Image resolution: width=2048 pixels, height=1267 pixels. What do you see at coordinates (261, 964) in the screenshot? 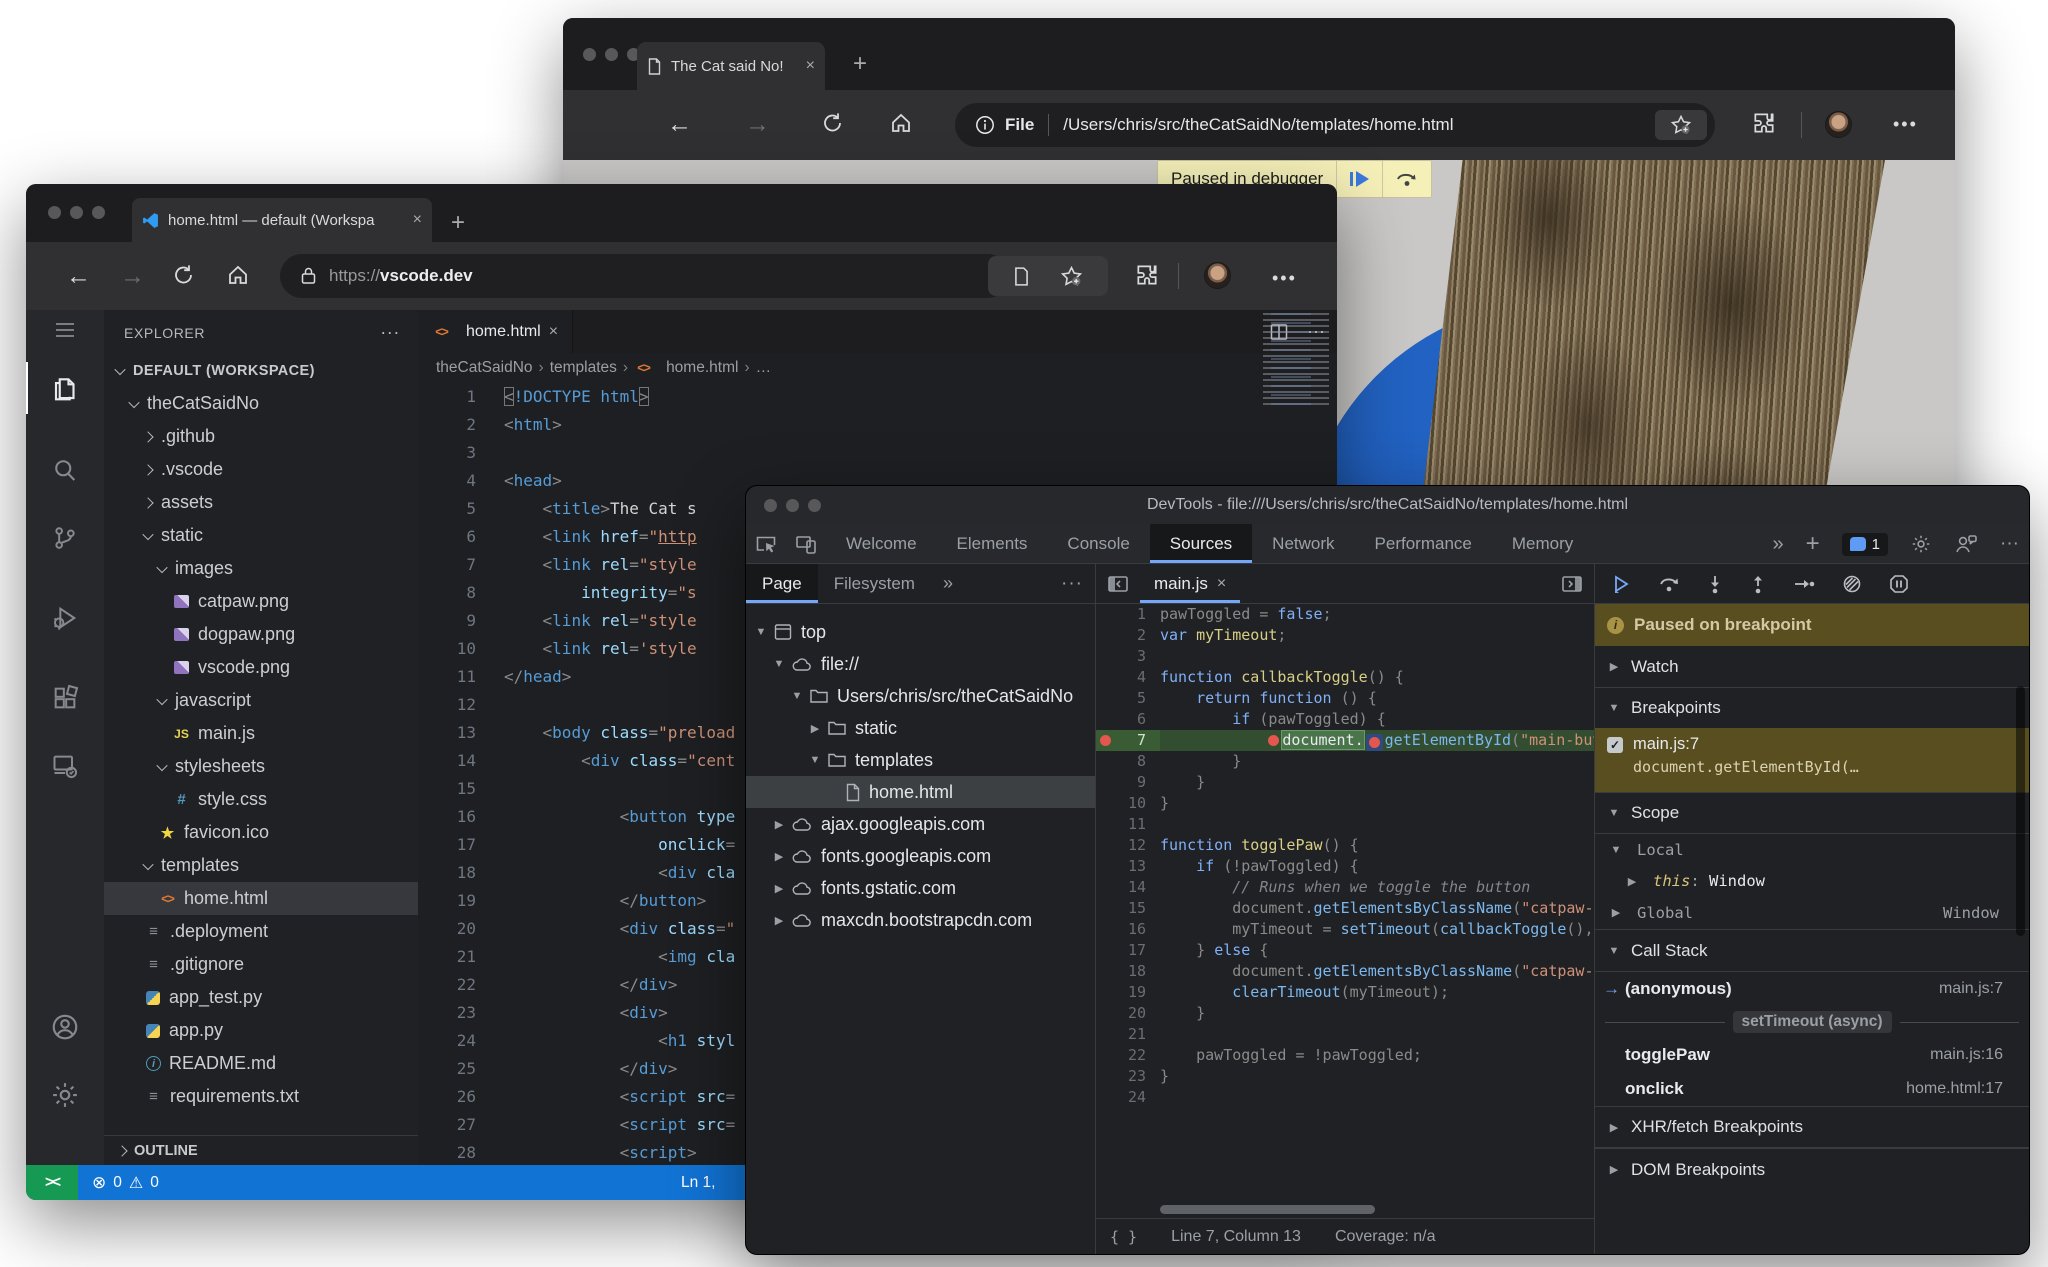
I see `tree-item--gitignore: ≡ .gitignore` at bounding box center [261, 964].